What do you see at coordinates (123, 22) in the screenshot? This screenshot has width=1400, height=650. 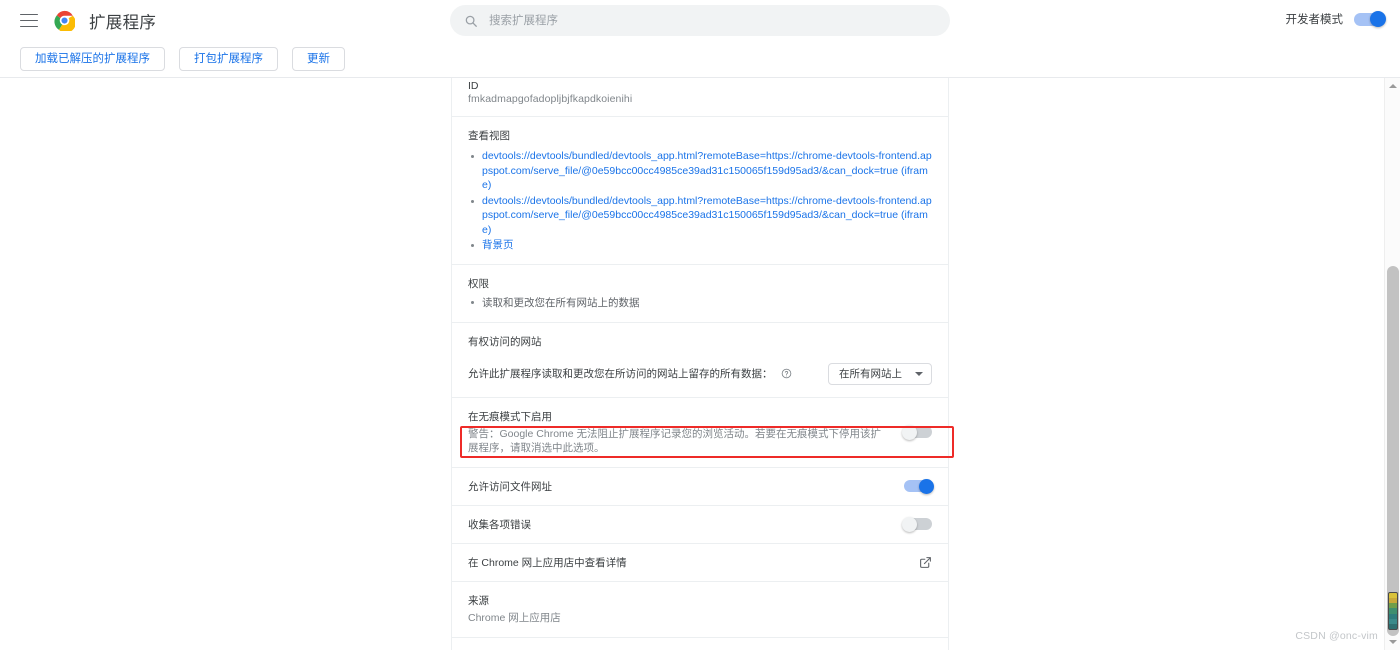 I see `page-title: 扩展程序` at bounding box center [123, 22].